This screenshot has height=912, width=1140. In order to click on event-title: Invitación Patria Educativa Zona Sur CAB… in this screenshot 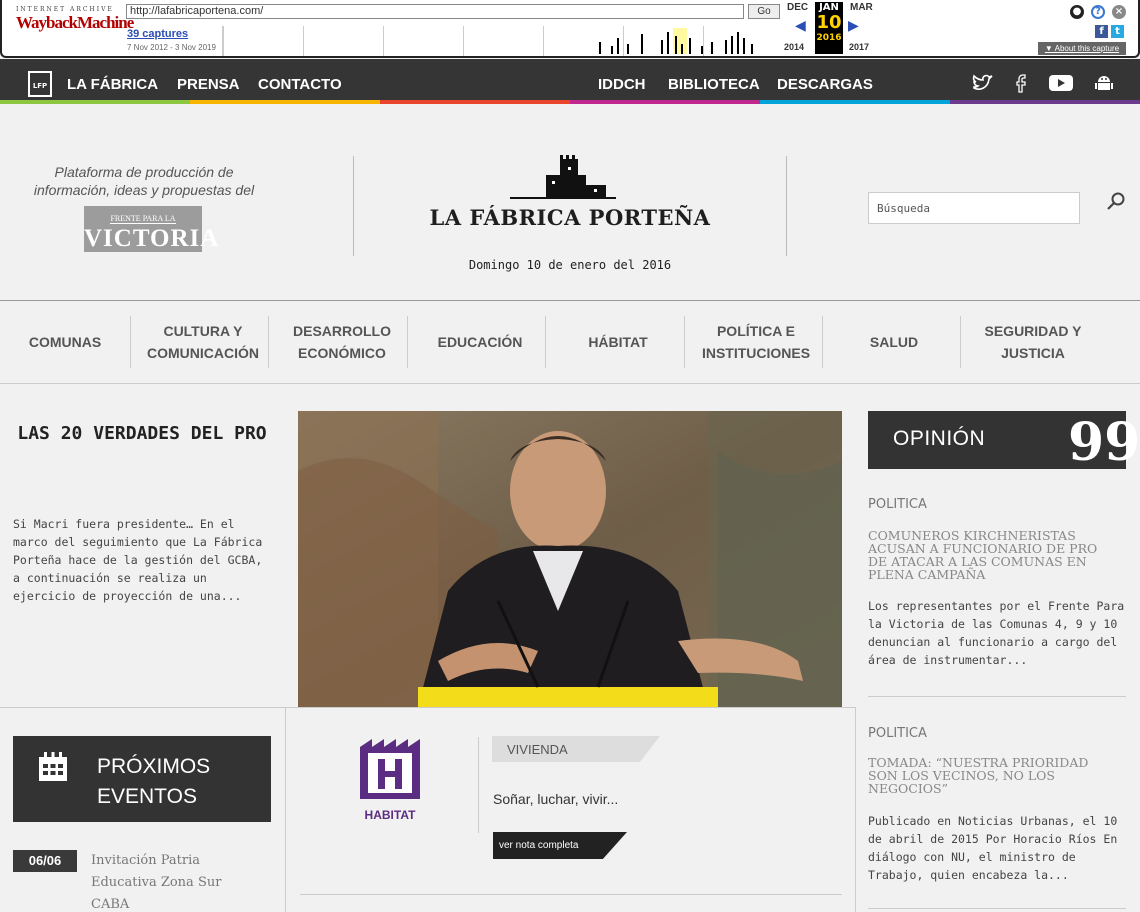, I will do `click(176, 881)`.